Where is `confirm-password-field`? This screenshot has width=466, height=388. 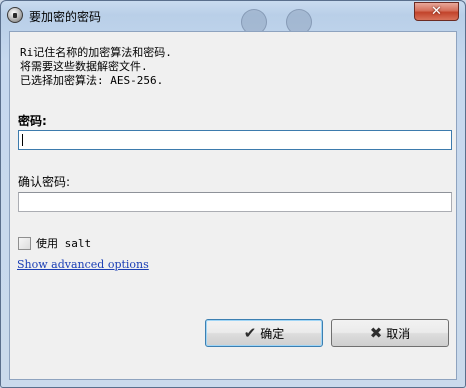 confirm-password-field is located at coordinates (235, 202).